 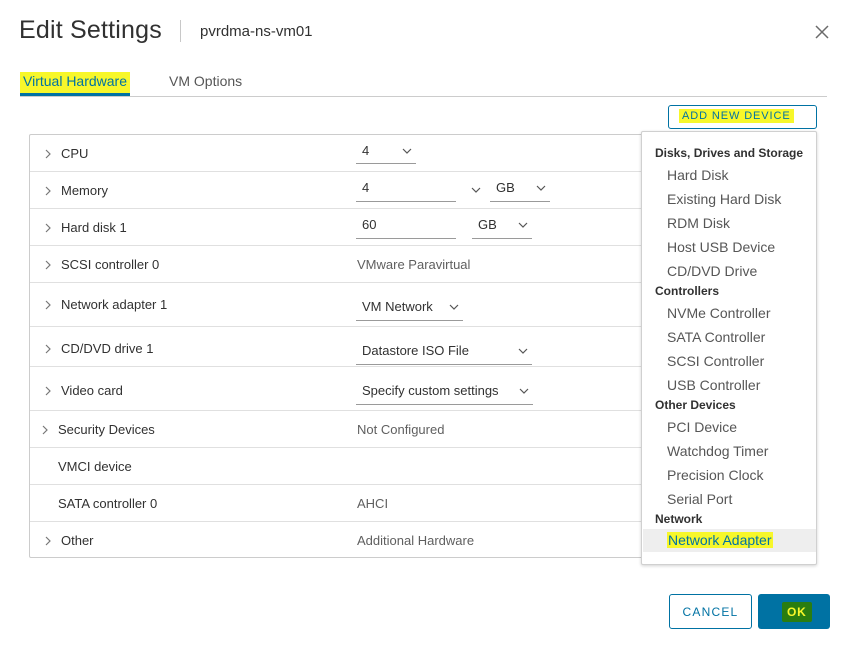 I want to click on tab-vm-options: VM Options, so click(x=205, y=81).